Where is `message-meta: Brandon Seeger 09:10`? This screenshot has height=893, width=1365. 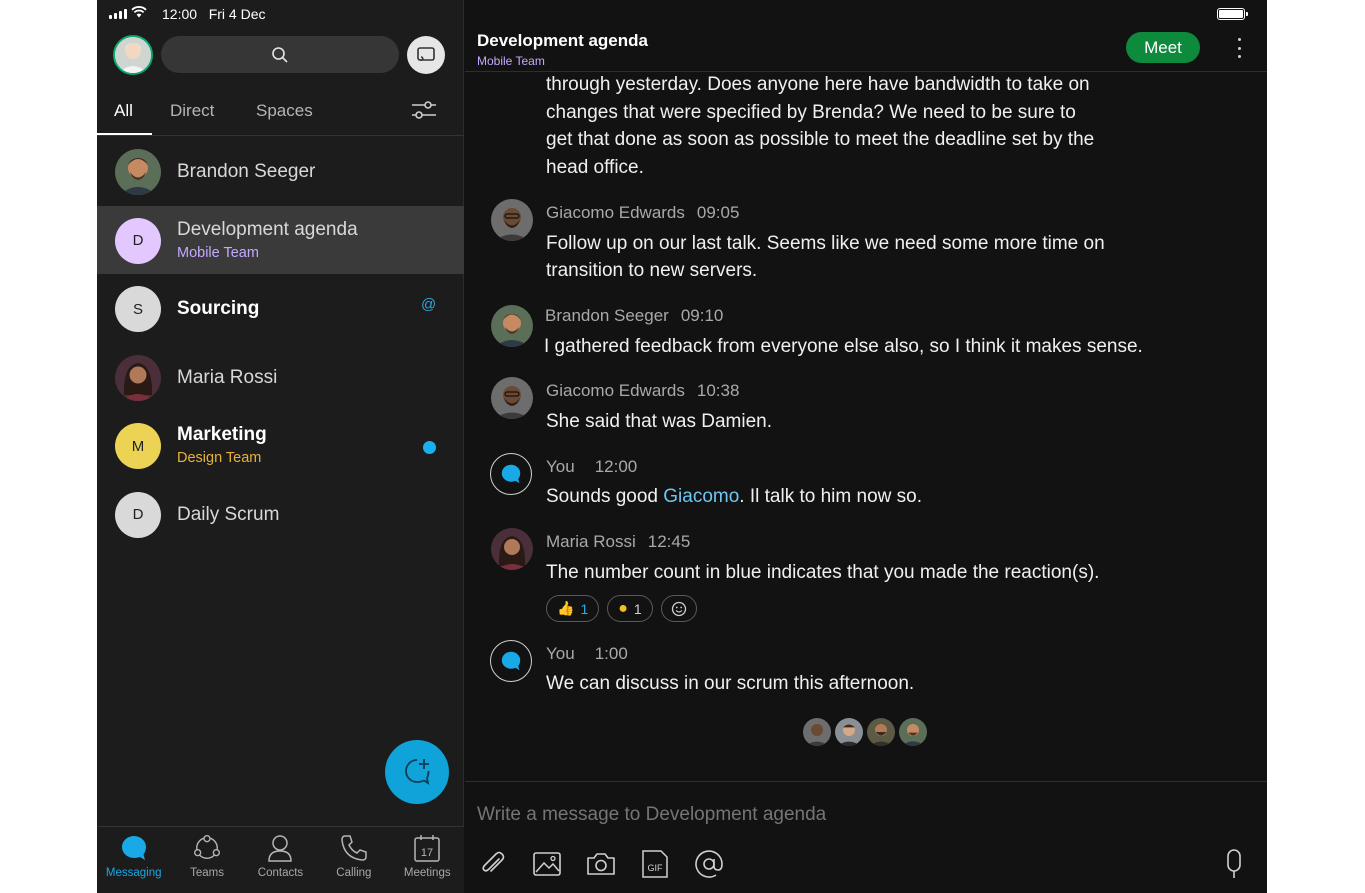 message-meta: Brandon Seeger 09:10 is located at coordinates (634, 316).